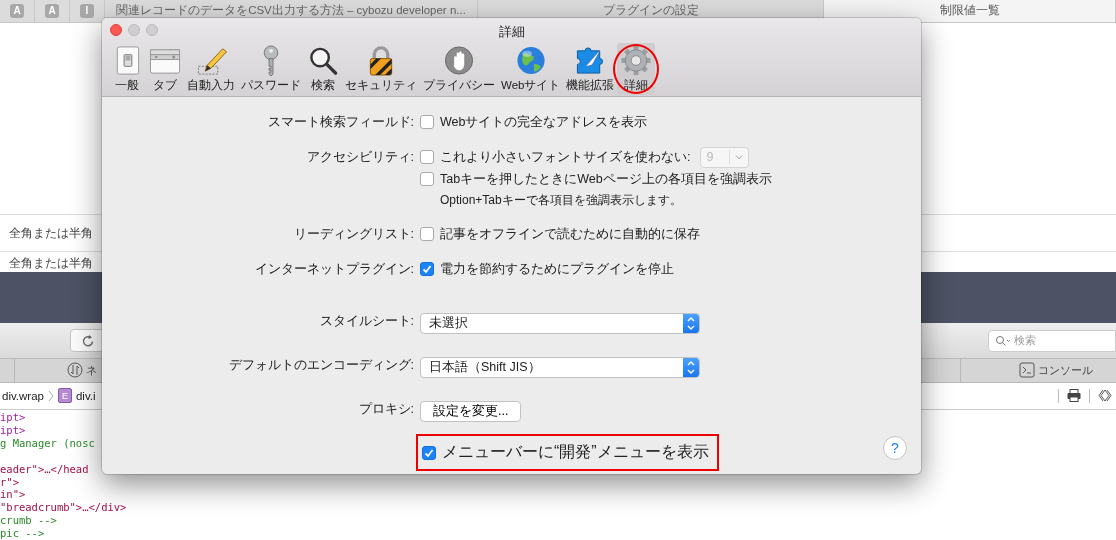 The height and width of the screenshot is (540, 1116). What do you see at coordinates (636, 60) in the screenshot?
I see `gear-icon` at bounding box center [636, 60].